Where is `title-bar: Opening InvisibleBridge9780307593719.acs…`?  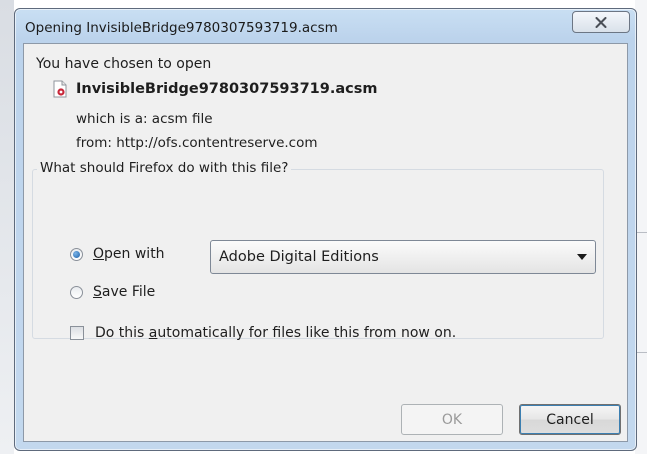
title-bar: Opening InvisibleBridge9780307593719.acs… is located at coordinates (325, 26).